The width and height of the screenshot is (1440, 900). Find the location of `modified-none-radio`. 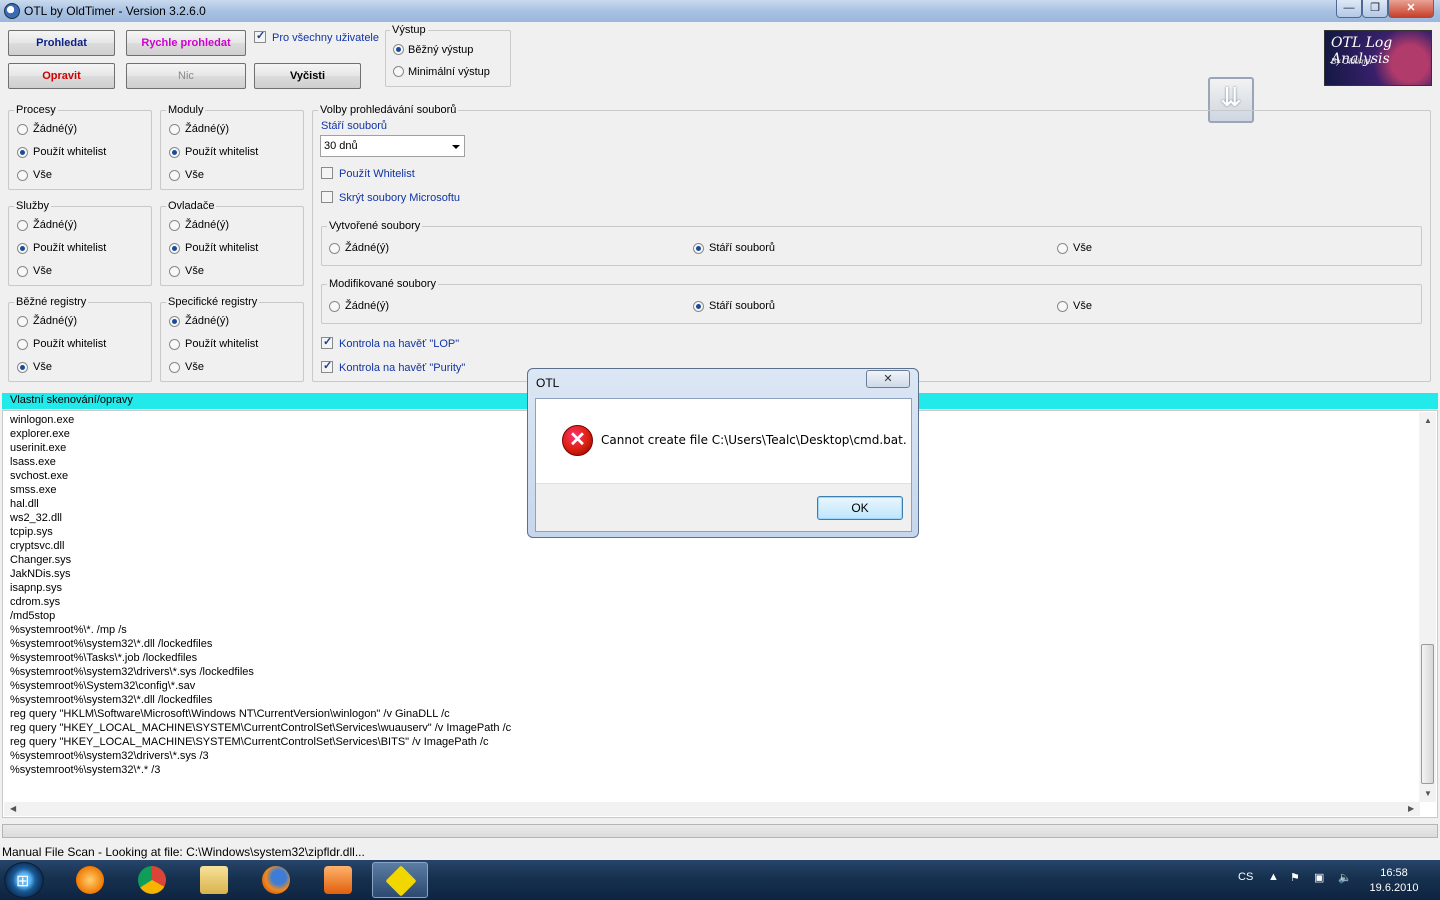

modified-none-radio is located at coordinates (334, 306).